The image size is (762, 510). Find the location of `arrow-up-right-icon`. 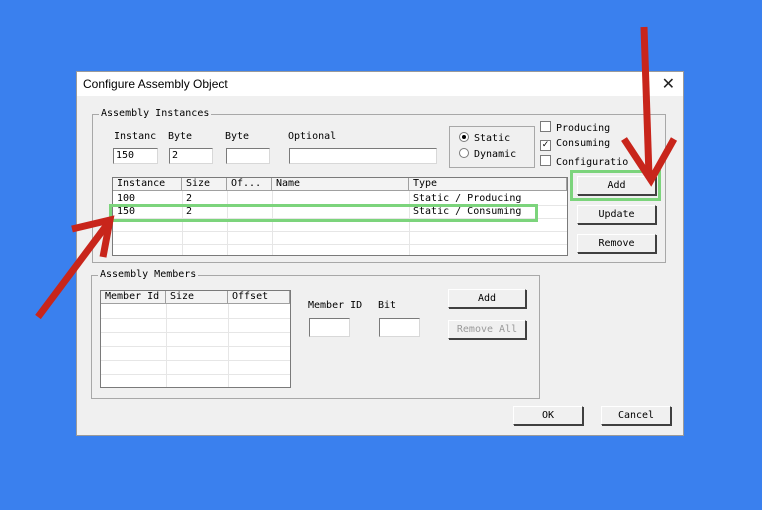

arrow-up-right-icon is located at coordinates (75, 267).